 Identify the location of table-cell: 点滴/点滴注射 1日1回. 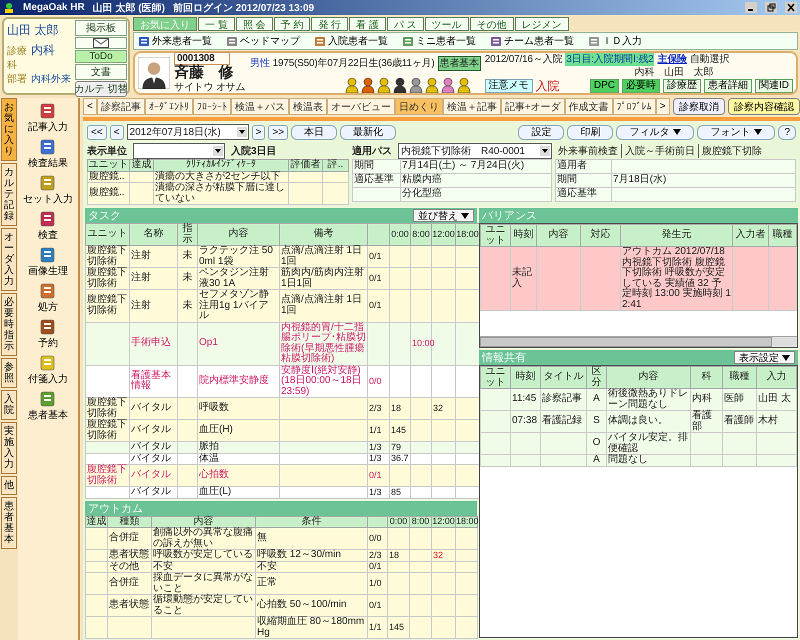
(321, 305).